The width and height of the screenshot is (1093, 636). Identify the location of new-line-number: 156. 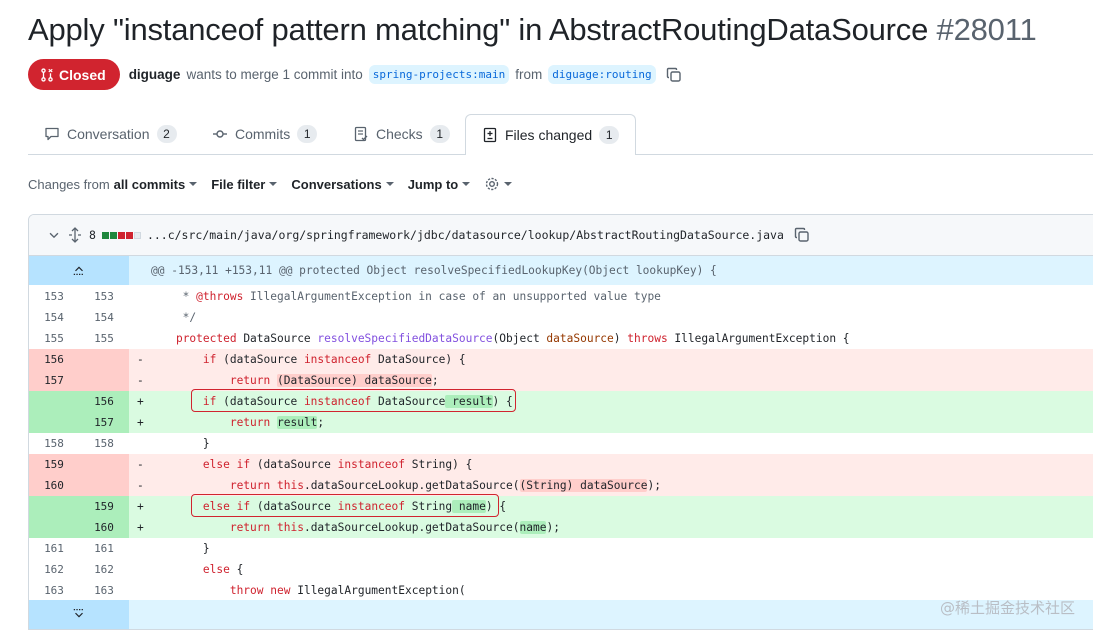
(104, 401).